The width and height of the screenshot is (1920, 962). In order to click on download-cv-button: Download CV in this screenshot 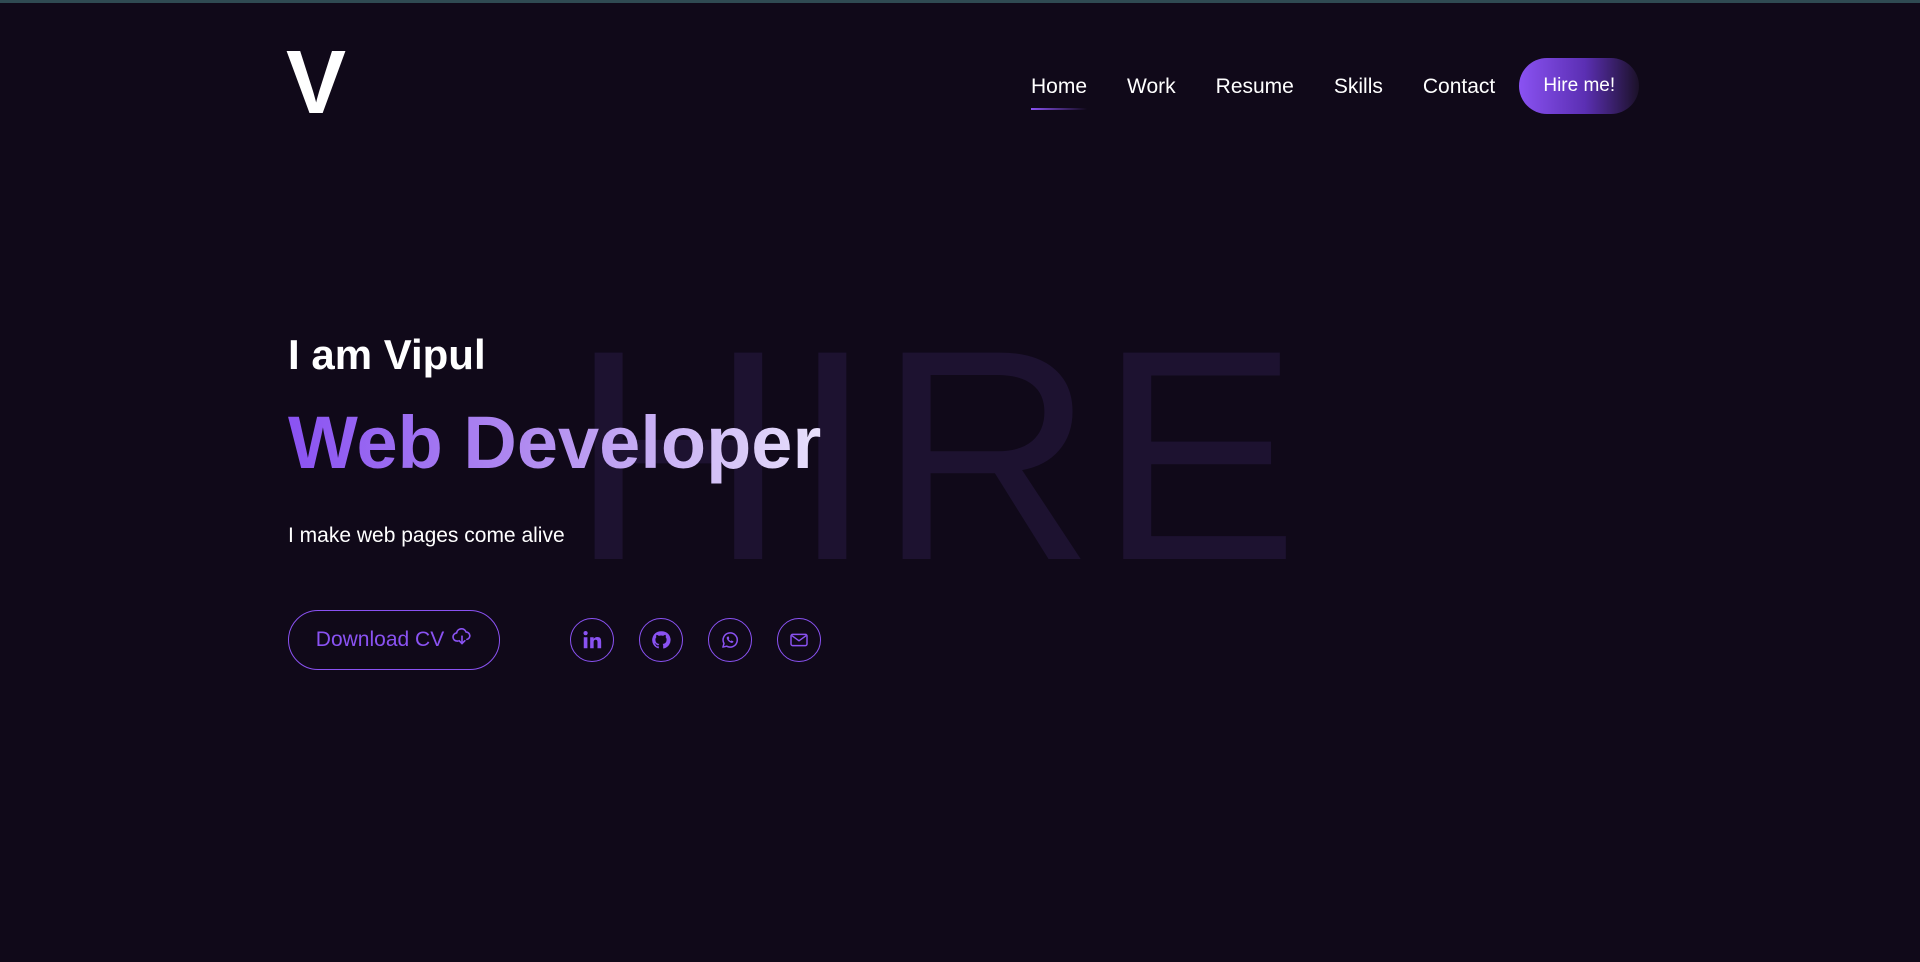, I will do `click(394, 640)`.